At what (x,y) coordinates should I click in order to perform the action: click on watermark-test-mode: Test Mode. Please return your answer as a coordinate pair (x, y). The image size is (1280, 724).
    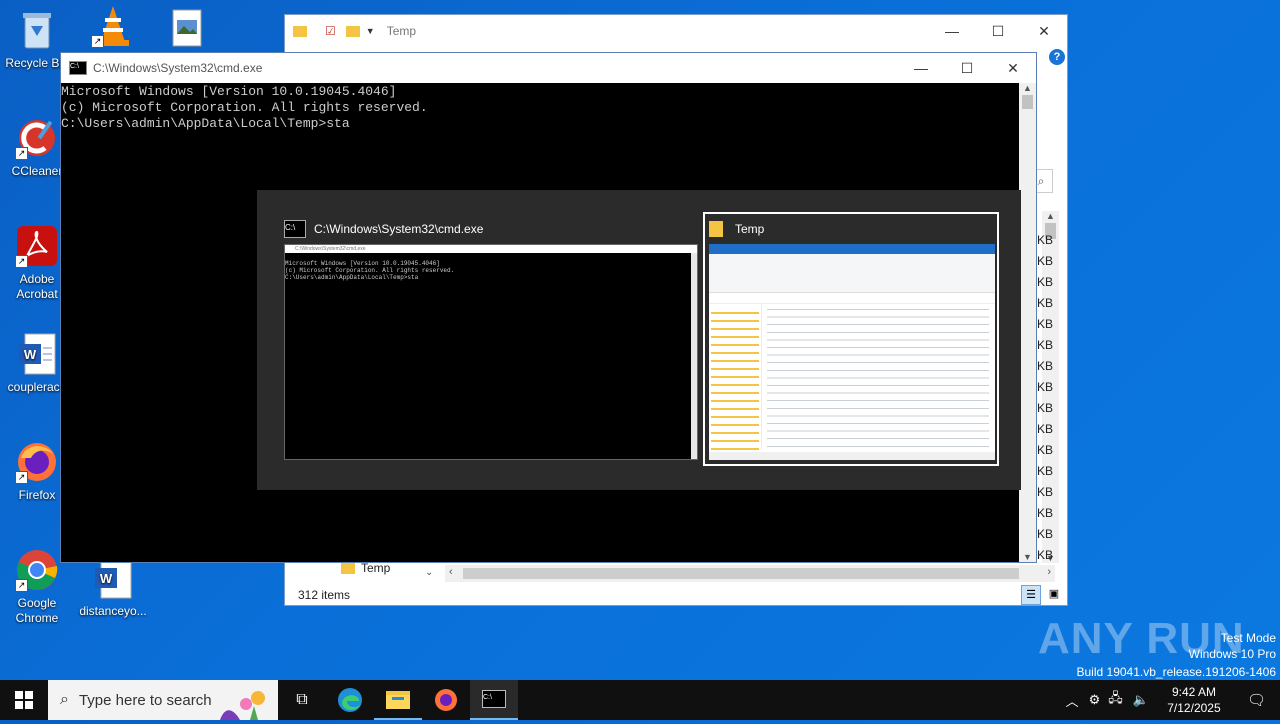
    Looking at the image, I should click on (1248, 638).